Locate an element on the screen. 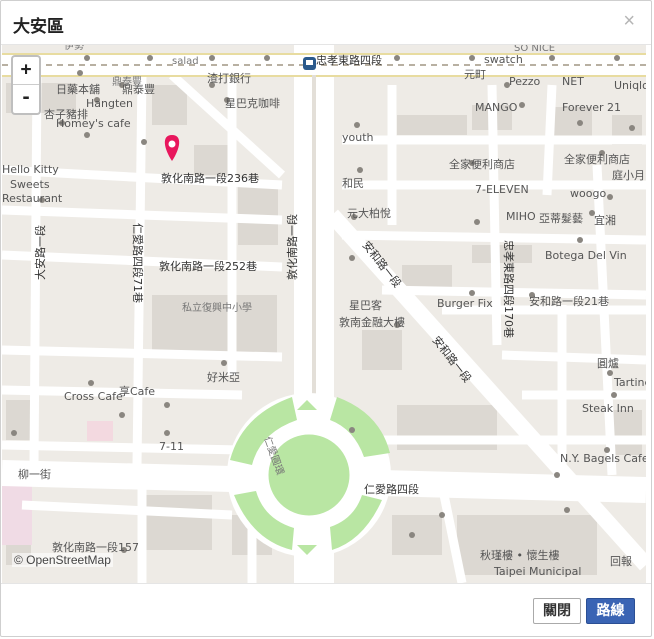  label-burger-fix: Burger Fix is located at coordinates (465, 303).